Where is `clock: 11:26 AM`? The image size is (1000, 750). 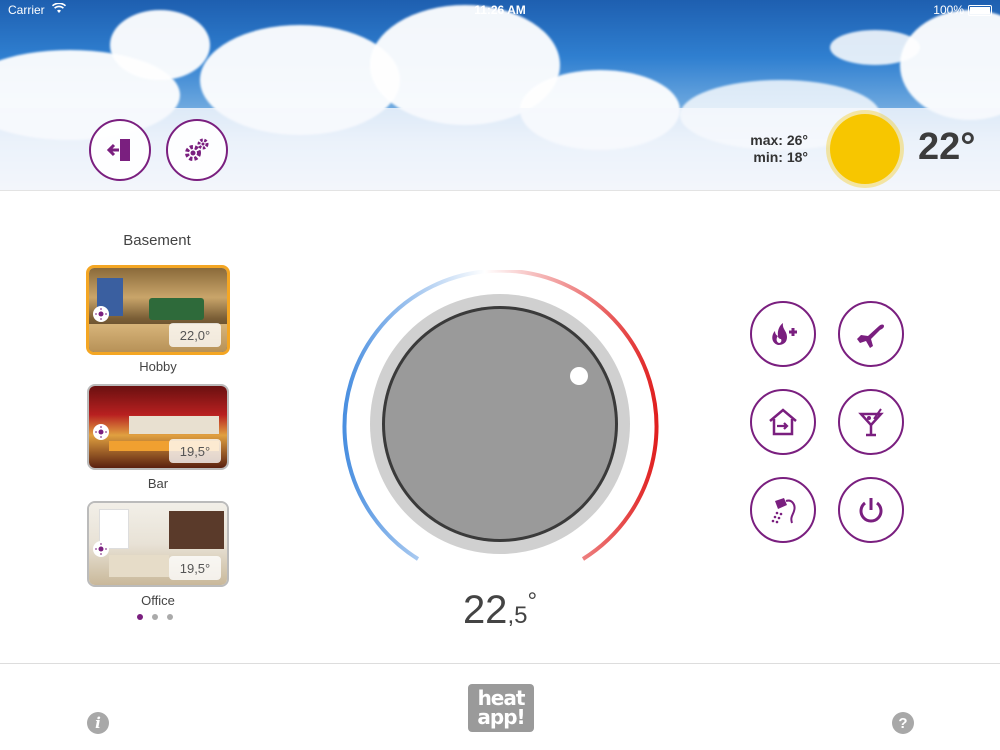
clock: 11:26 AM is located at coordinates (500, 10).